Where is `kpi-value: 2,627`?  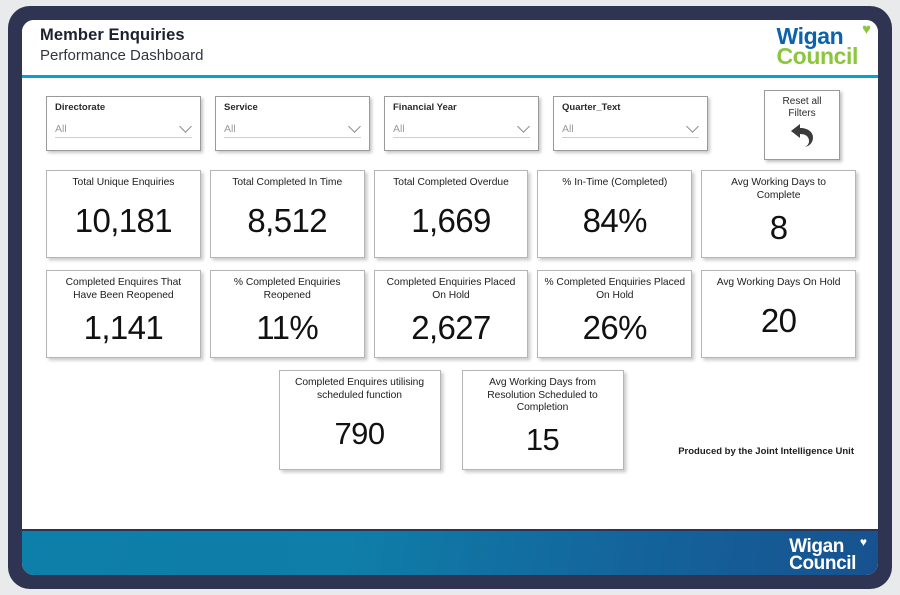
kpi-value: 2,627 is located at coordinates (451, 327).